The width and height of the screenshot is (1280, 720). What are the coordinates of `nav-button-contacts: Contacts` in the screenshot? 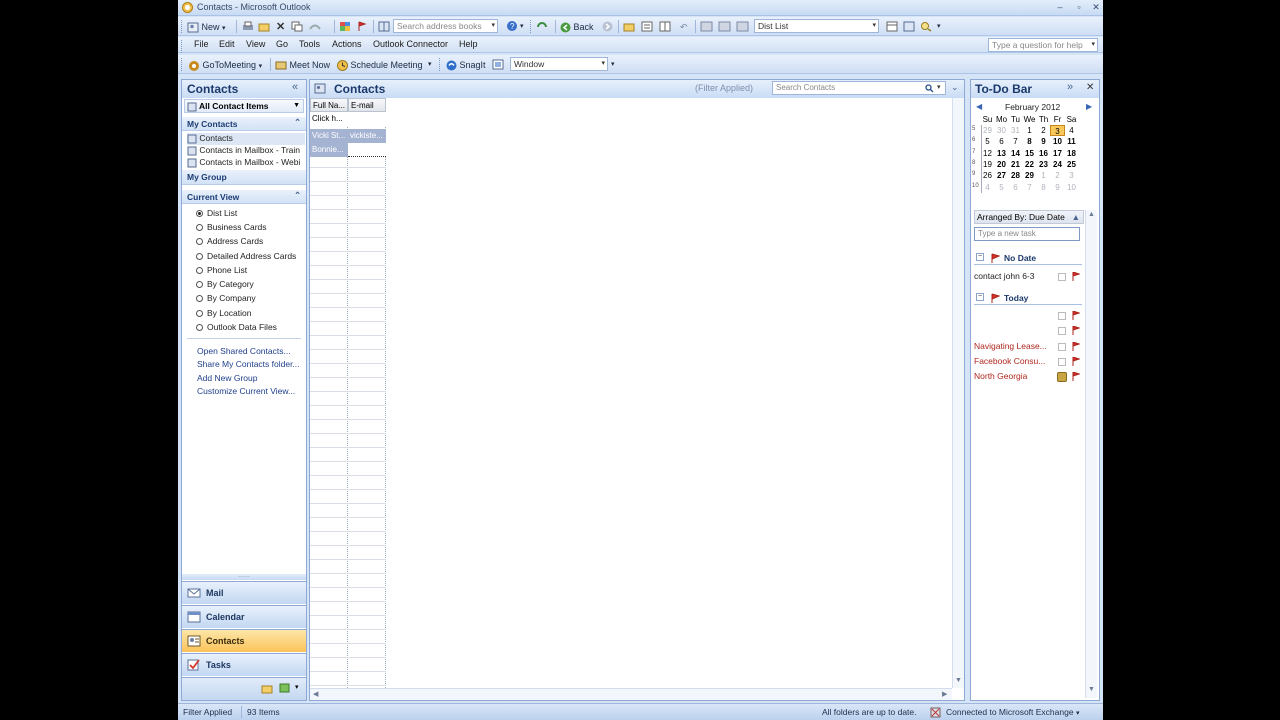 It's located at (244, 640).